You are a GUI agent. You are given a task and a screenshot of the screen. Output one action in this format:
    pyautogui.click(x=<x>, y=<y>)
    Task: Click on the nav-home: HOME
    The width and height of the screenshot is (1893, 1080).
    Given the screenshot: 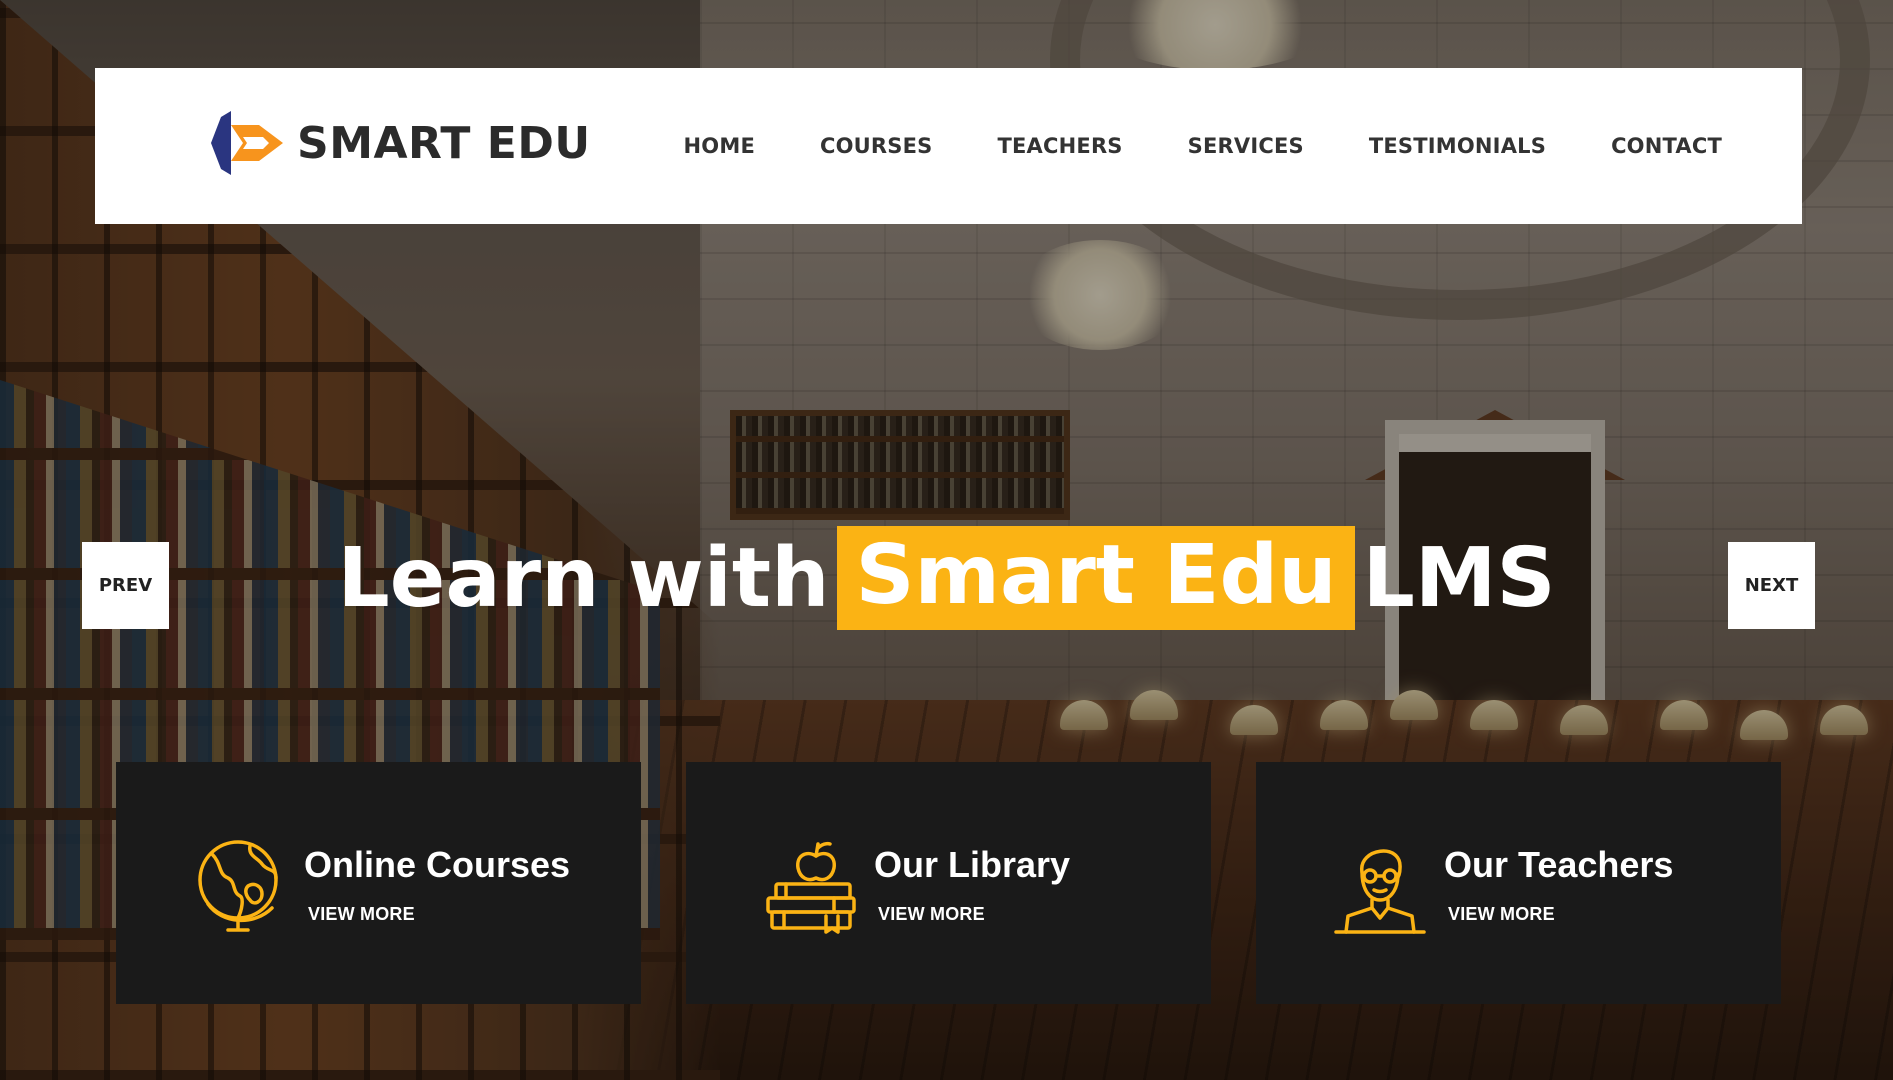 What is the action you would take?
    pyautogui.click(x=719, y=146)
    